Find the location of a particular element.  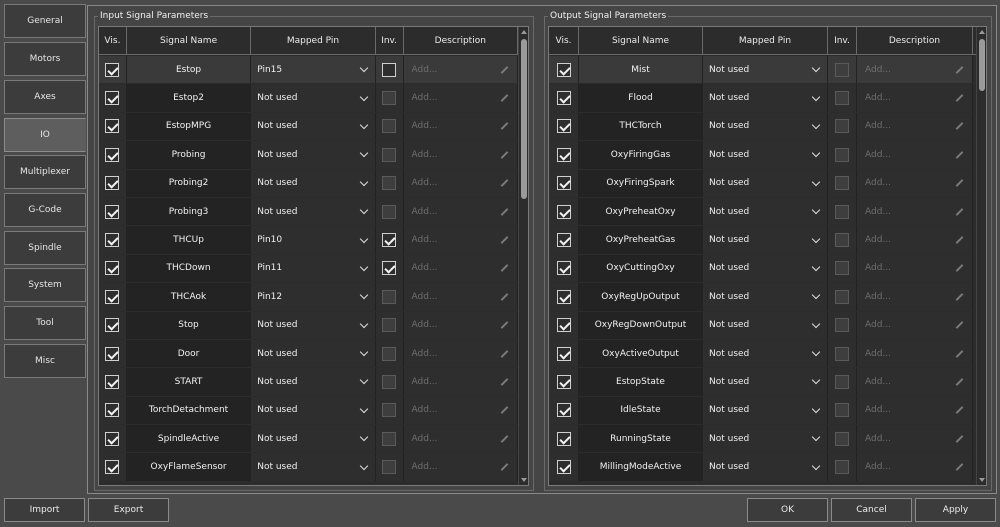

scroll-up-arrow-icon is located at coordinates (982, 32).